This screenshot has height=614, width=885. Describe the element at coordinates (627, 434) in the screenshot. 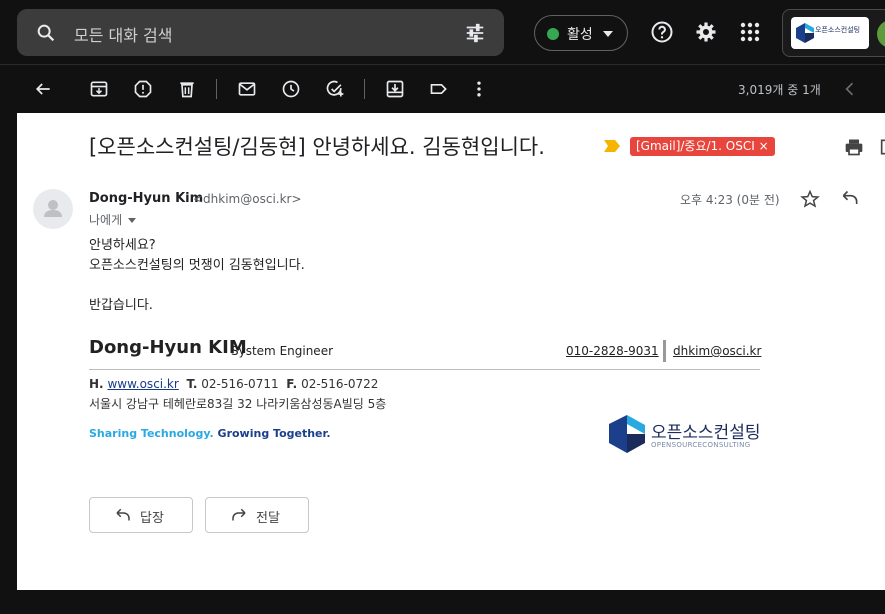

I see `company-logo-mark` at that location.